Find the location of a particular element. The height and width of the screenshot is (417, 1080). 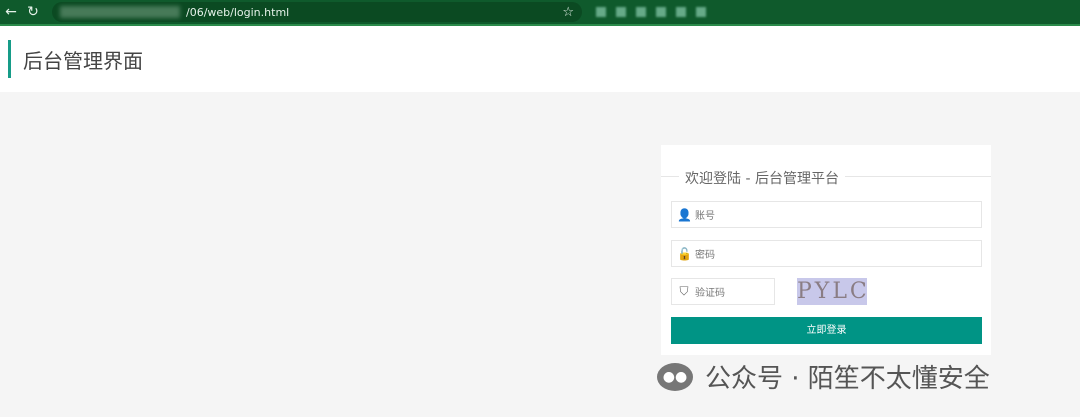

blurred-host is located at coordinates (120, 12).